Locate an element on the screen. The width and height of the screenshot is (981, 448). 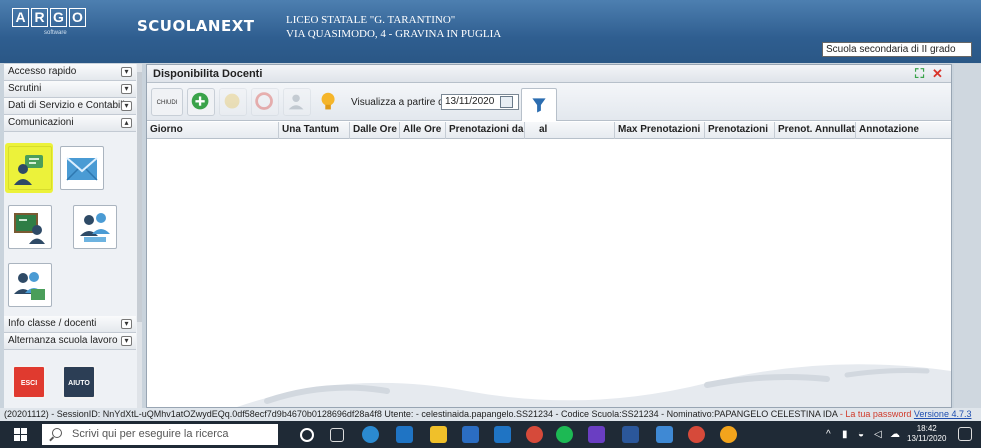
column-header-annotazione: Annotazione is located at coordinates (903, 130).